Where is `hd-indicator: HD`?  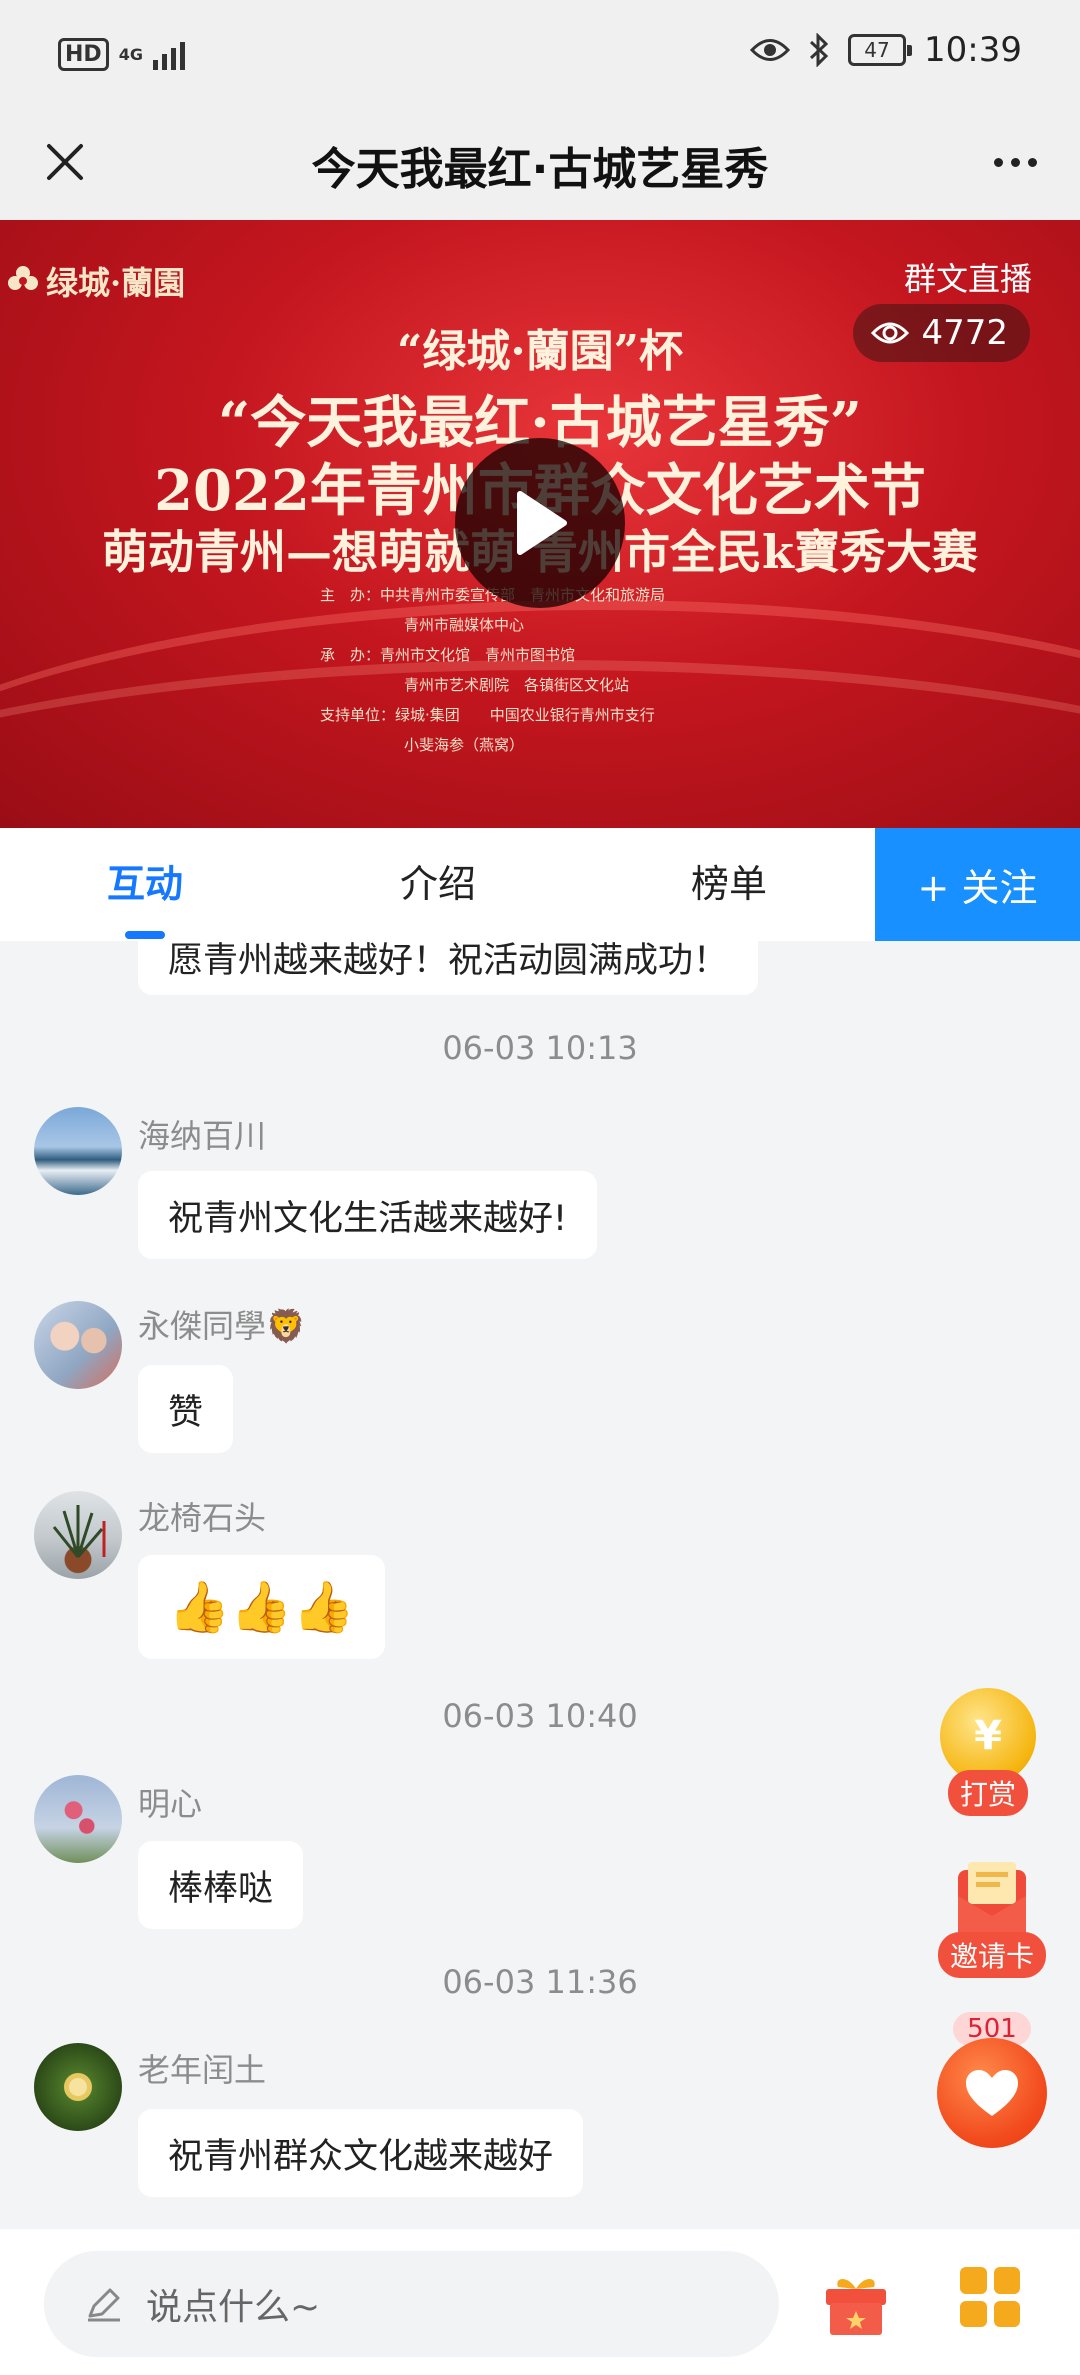 hd-indicator: HD is located at coordinates (83, 54).